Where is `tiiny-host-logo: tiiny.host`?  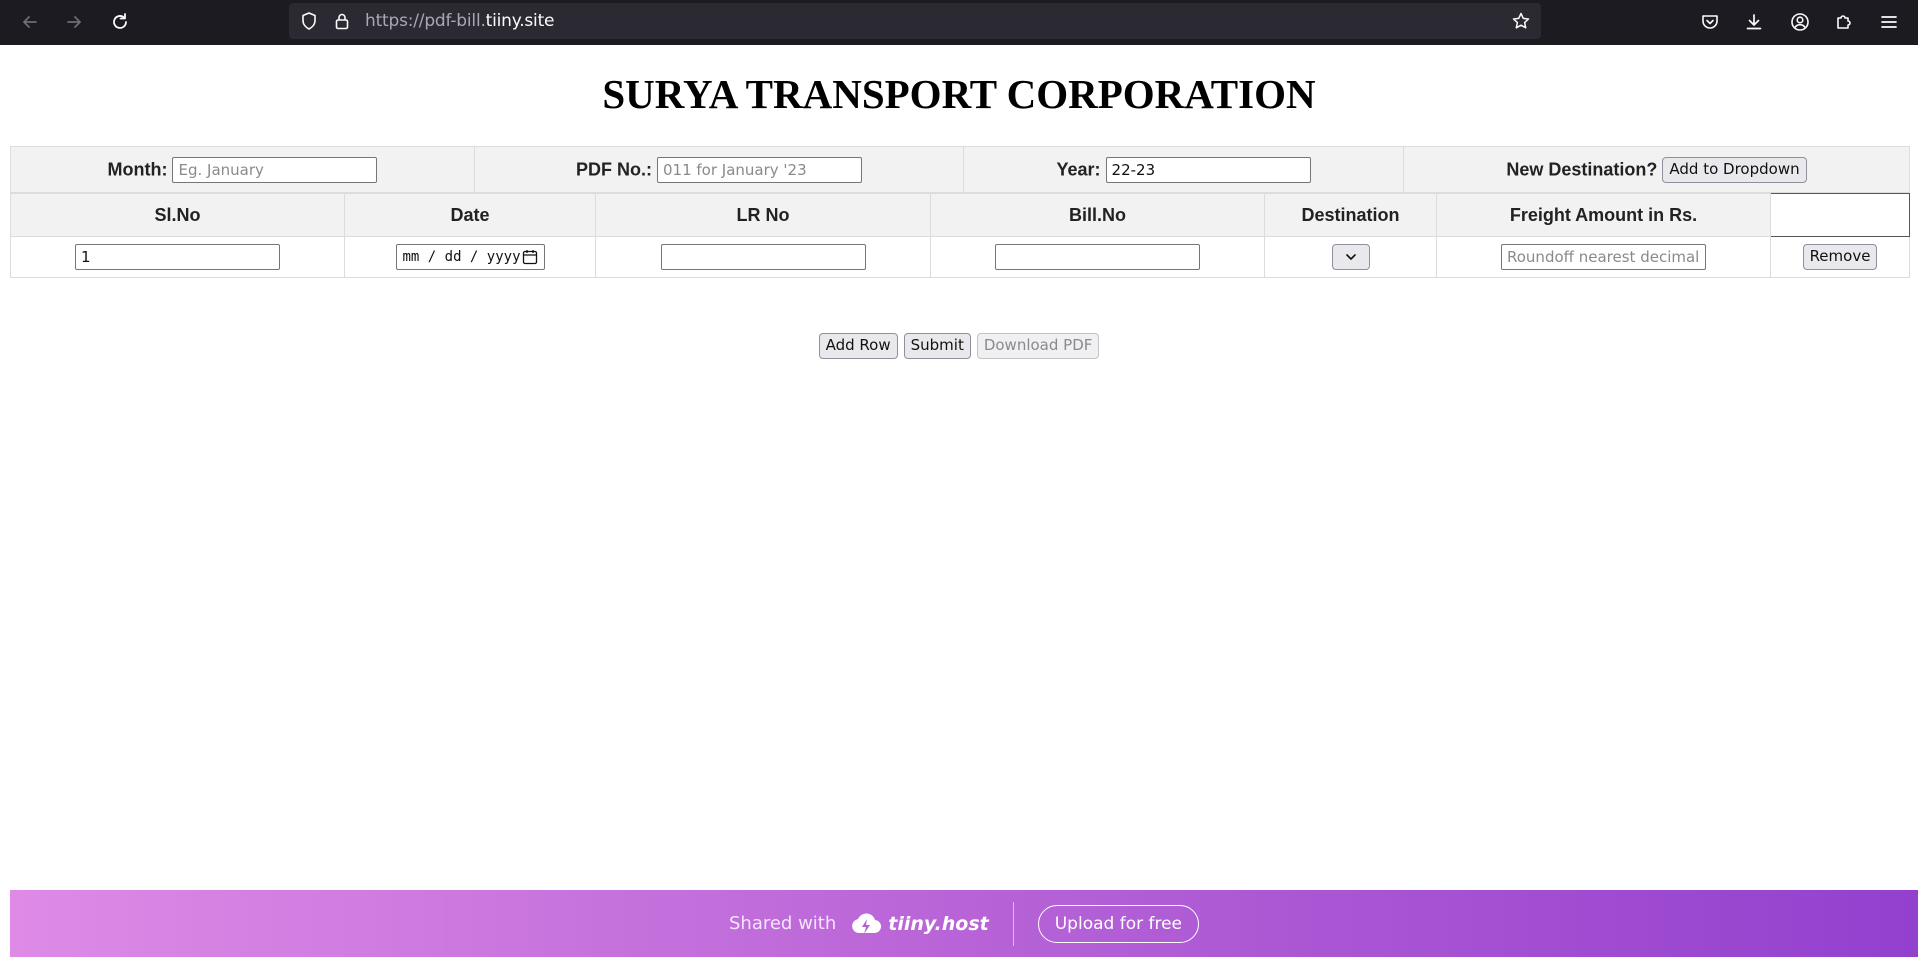
tiiny-host-logo: tiiny.host is located at coordinates (919, 924).